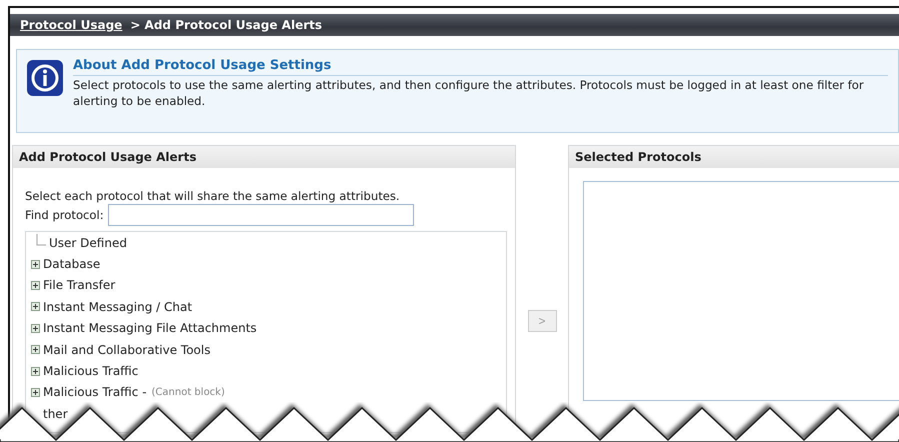  I want to click on tree-item: Malicious Traffic -, so click(95, 392).